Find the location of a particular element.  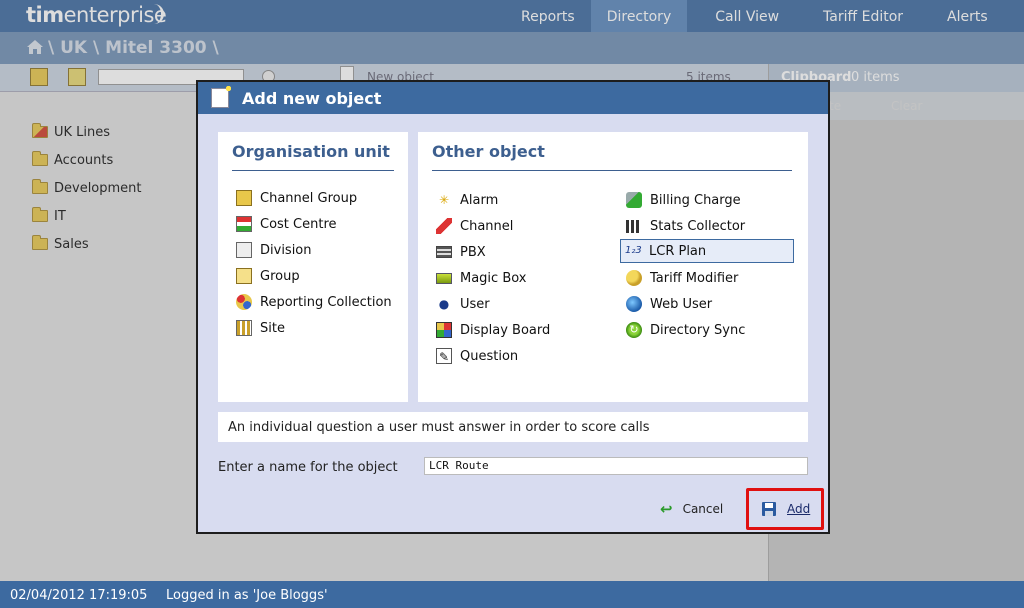

object-user: ● User is located at coordinates (461, 304).